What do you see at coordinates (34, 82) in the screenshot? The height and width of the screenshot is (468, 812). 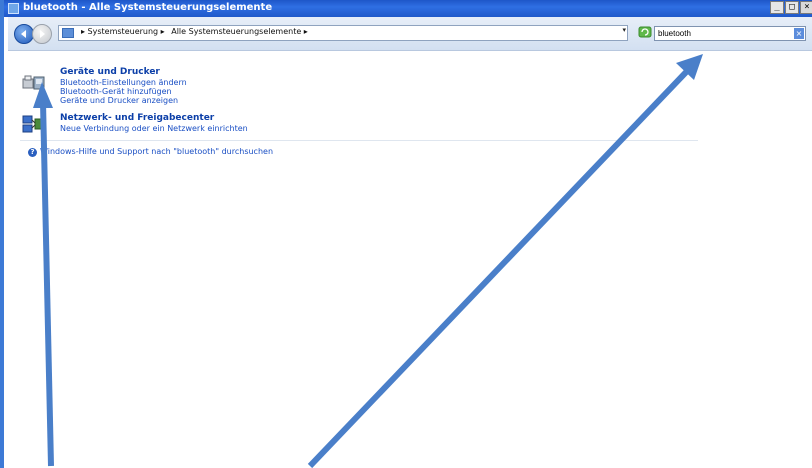 I see `devices-printers-icon` at bounding box center [34, 82].